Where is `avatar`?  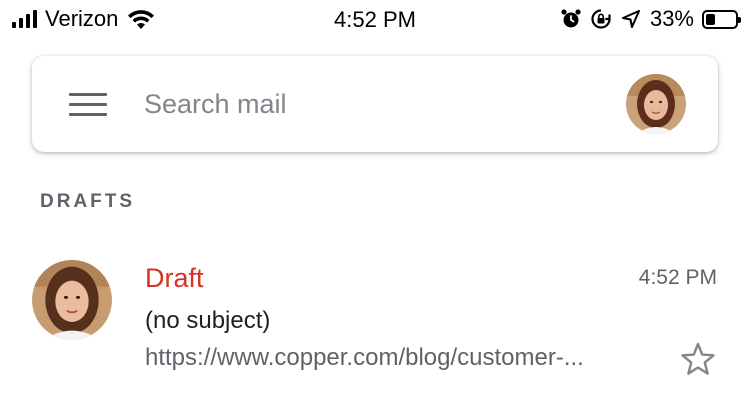 avatar is located at coordinates (72, 300).